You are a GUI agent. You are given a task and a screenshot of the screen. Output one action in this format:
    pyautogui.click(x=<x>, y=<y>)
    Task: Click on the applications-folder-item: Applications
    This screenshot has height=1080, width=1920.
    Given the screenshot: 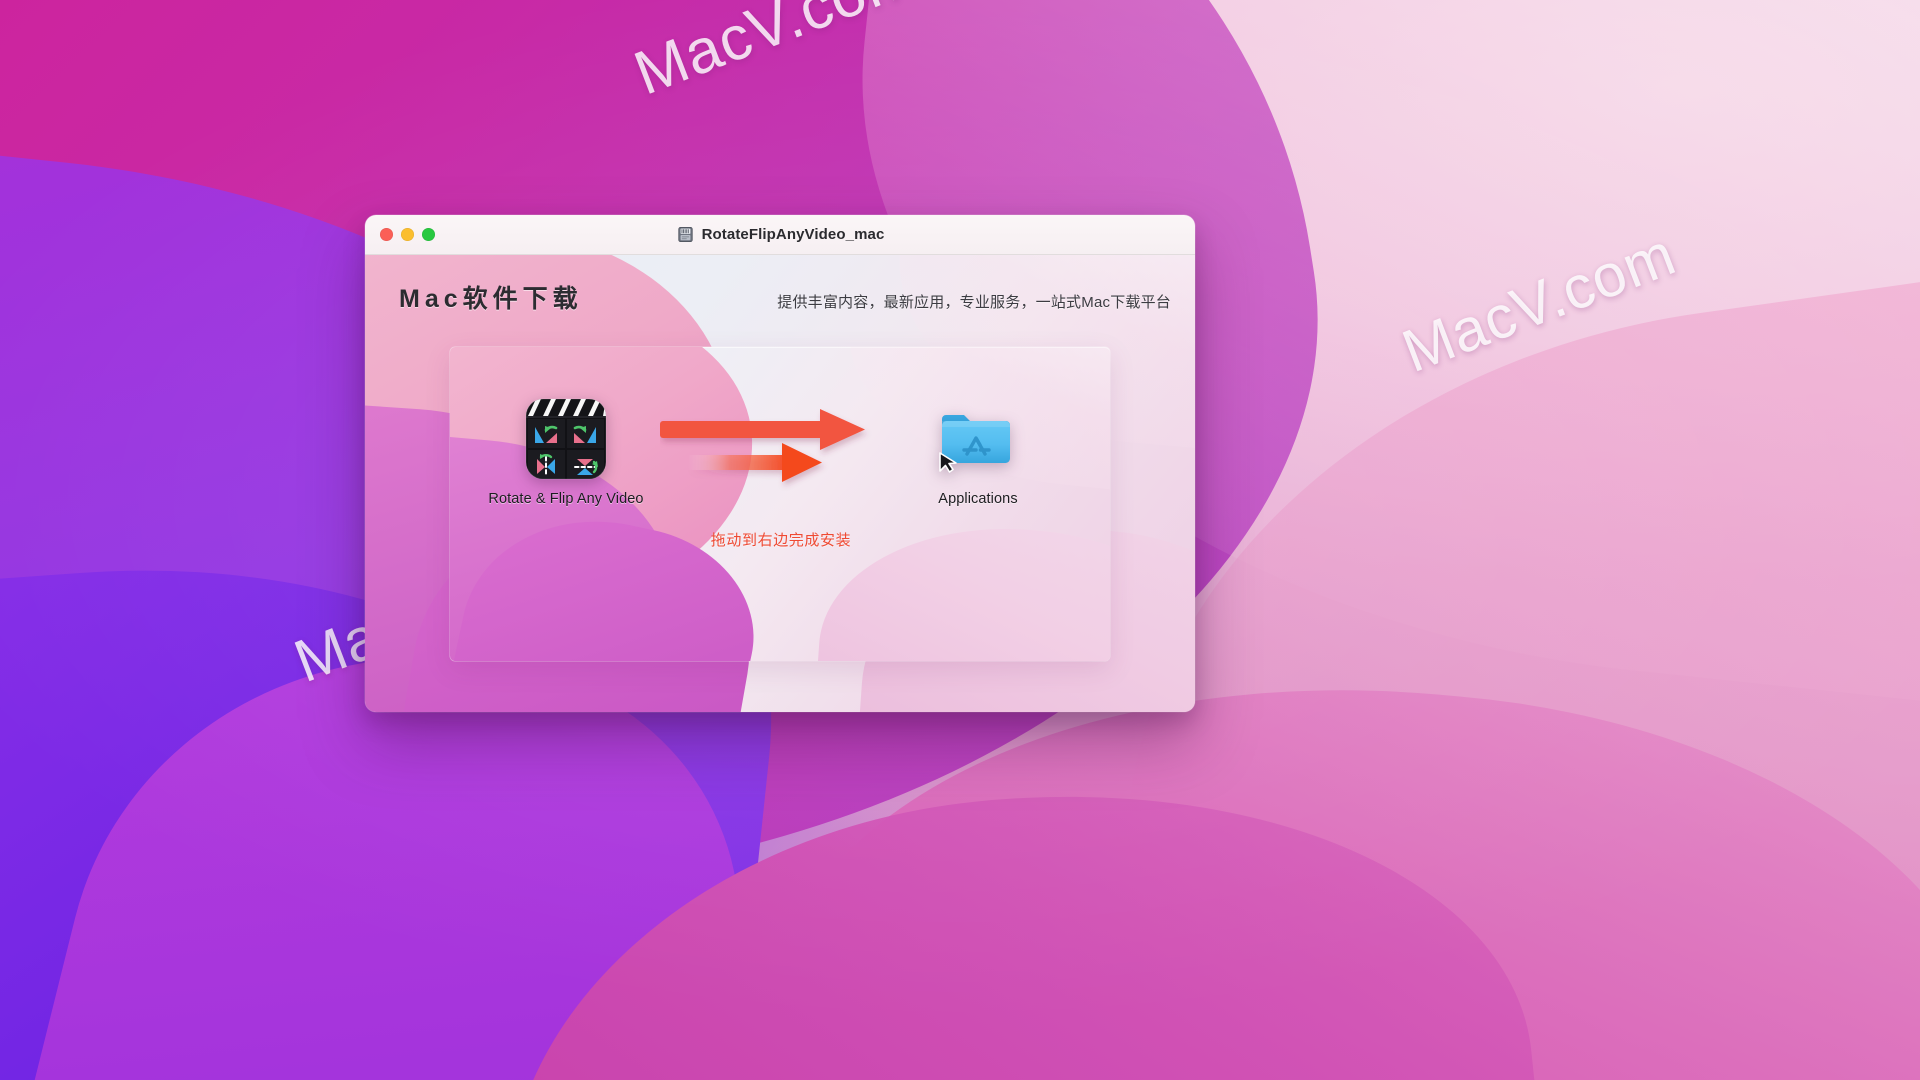 What is the action you would take?
    pyautogui.click(x=978, y=452)
    